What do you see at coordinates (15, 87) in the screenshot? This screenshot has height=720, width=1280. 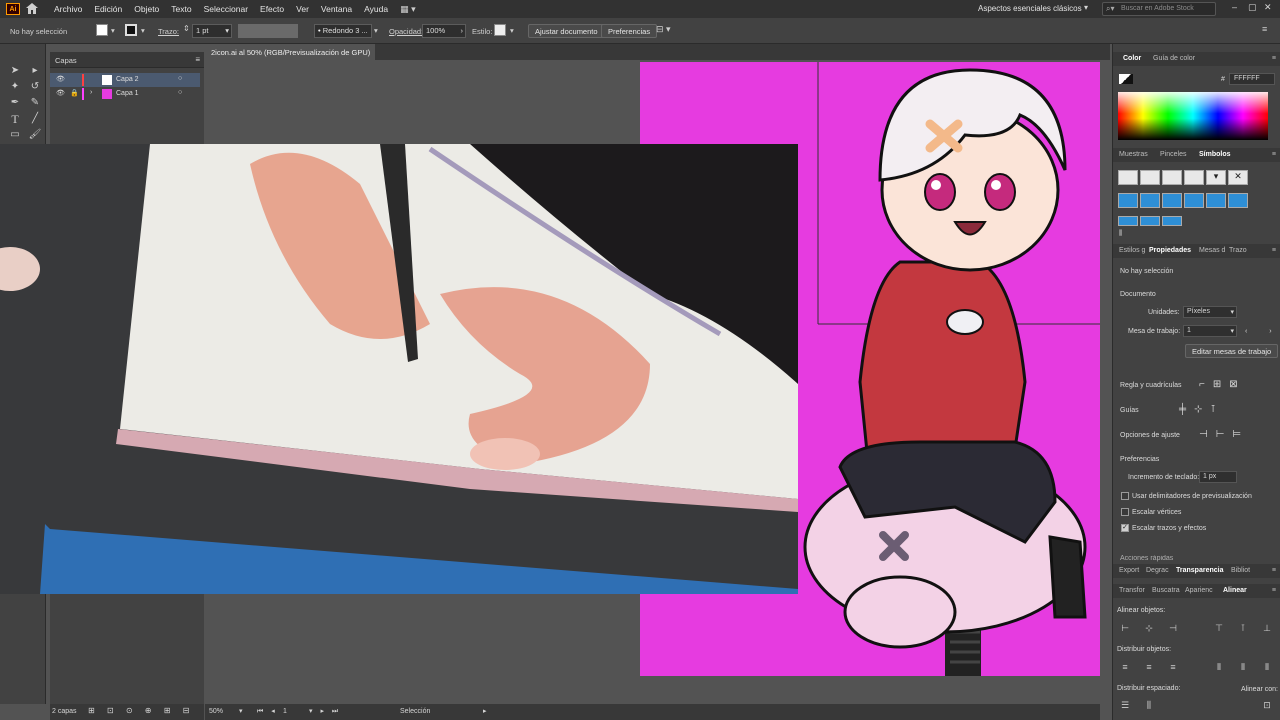 I see `magic-wand-tool-icon: ✦` at bounding box center [15, 87].